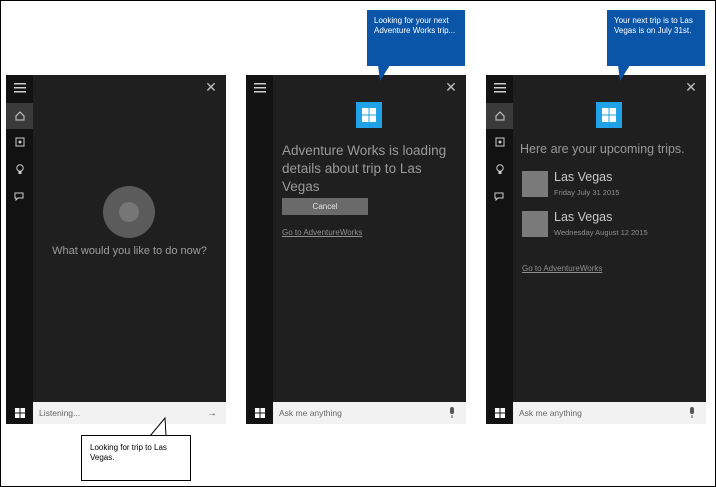  What do you see at coordinates (212, 413) in the screenshot?
I see `arrow-right-icon: →` at bounding box center [212, 413].